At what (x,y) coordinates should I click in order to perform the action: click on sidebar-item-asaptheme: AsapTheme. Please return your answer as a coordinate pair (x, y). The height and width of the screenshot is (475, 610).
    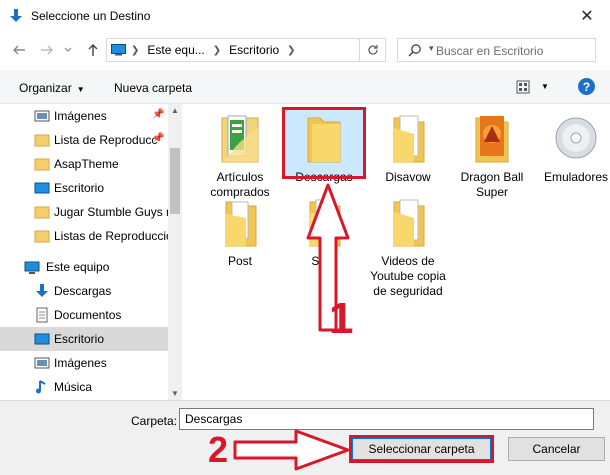
    Looking at the image, I should click on (84, 164).